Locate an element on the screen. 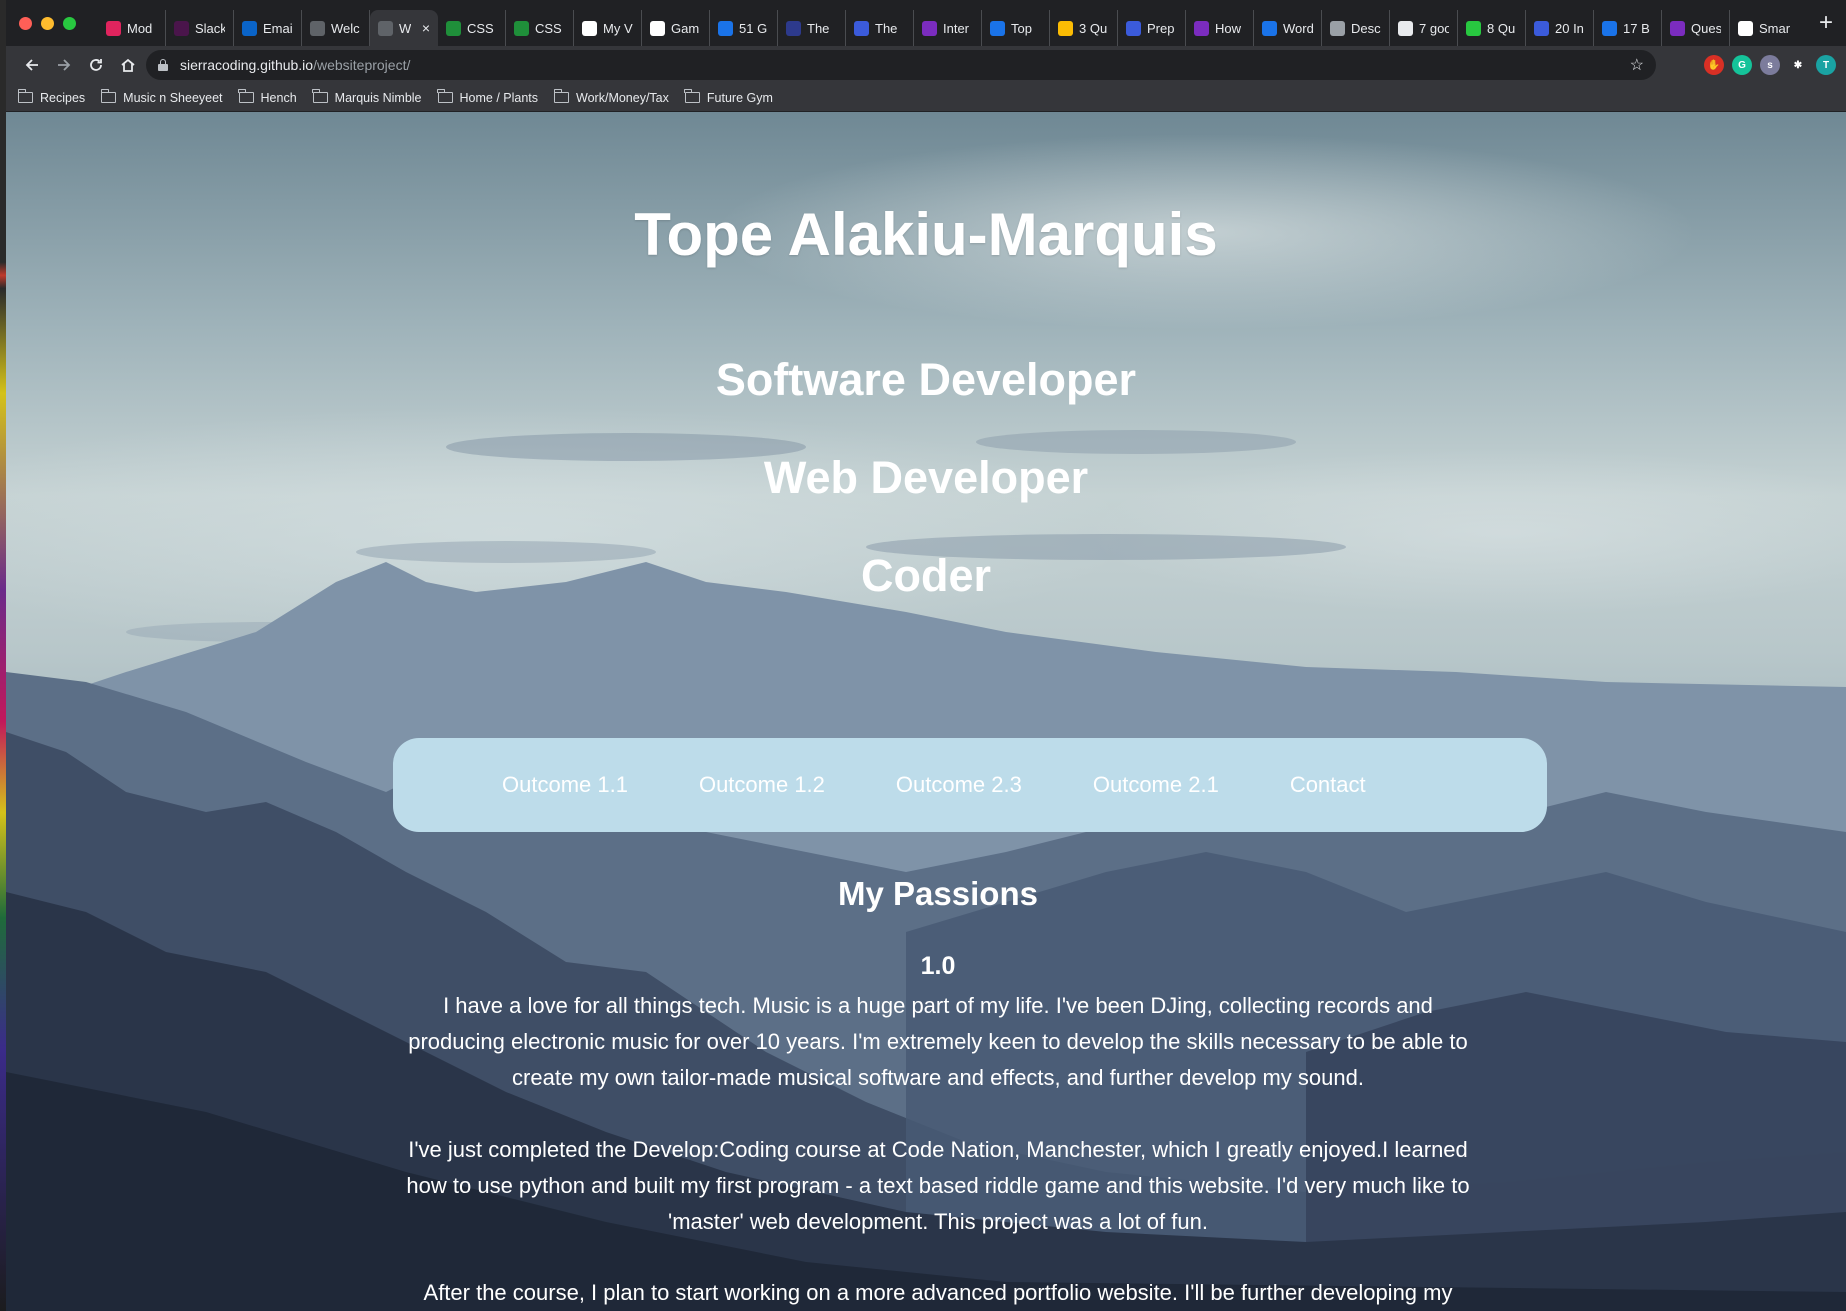  url-path: /websiteproject/ is located at coordinates (362, 65).